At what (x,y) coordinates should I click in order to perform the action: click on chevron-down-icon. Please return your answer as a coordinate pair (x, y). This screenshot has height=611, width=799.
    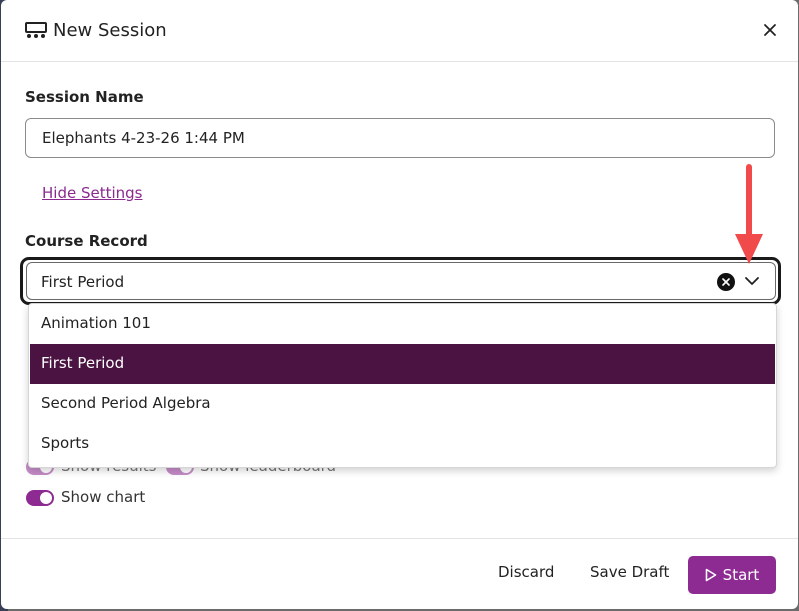
    Looking at the image, I should click on (752, 280).